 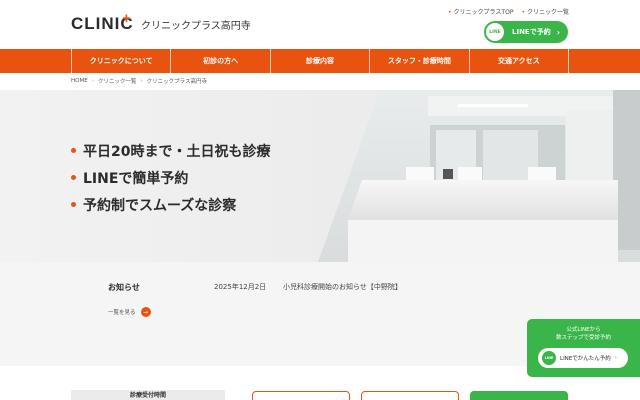 What do you see at coordinates (519, 395) in the screenshot?
I see `line-card` at bounding box center [519, 395].